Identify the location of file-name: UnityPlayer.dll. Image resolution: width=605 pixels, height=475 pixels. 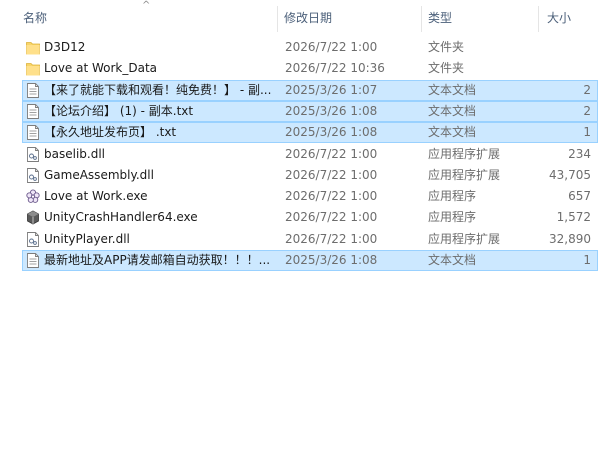
(87, 238).